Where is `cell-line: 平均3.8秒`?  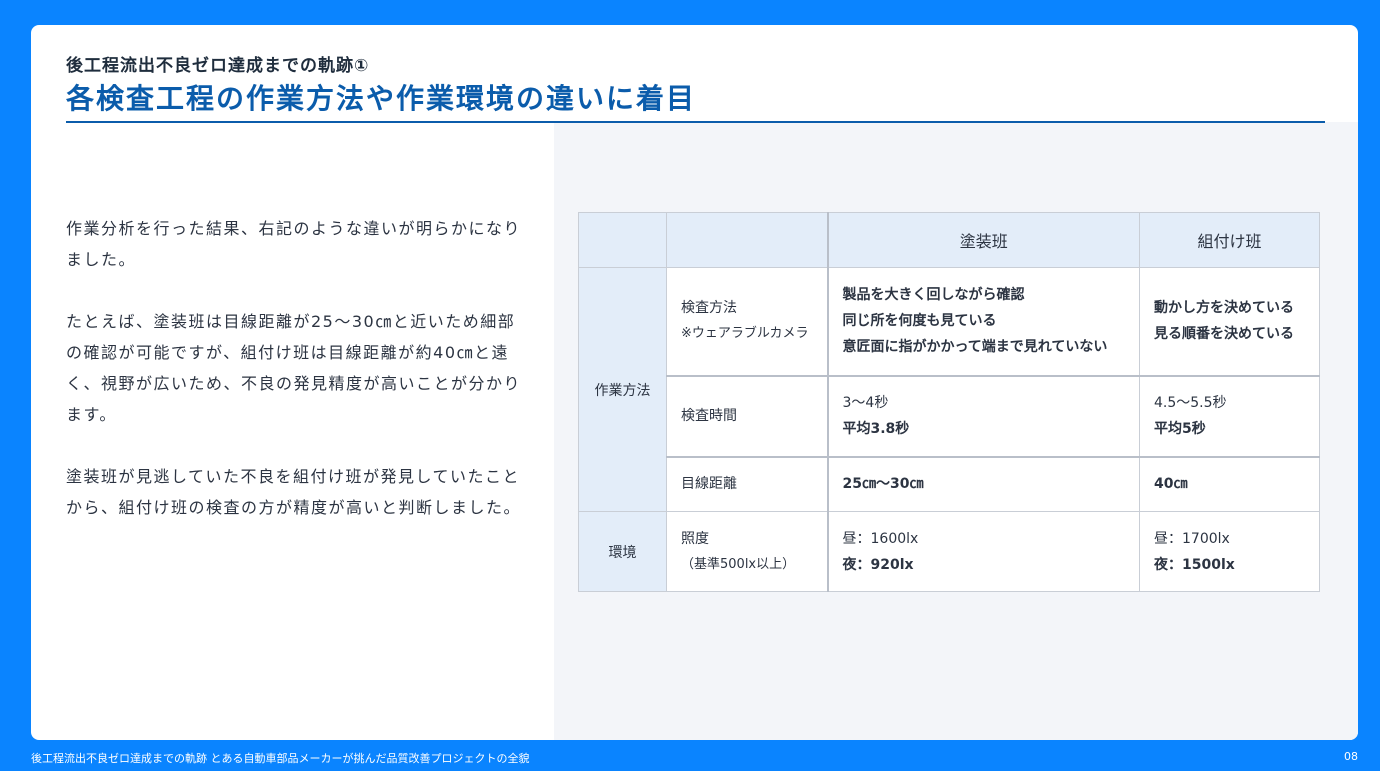 cell-line: 平均3.8秒 is located at coordinates (876, 429).